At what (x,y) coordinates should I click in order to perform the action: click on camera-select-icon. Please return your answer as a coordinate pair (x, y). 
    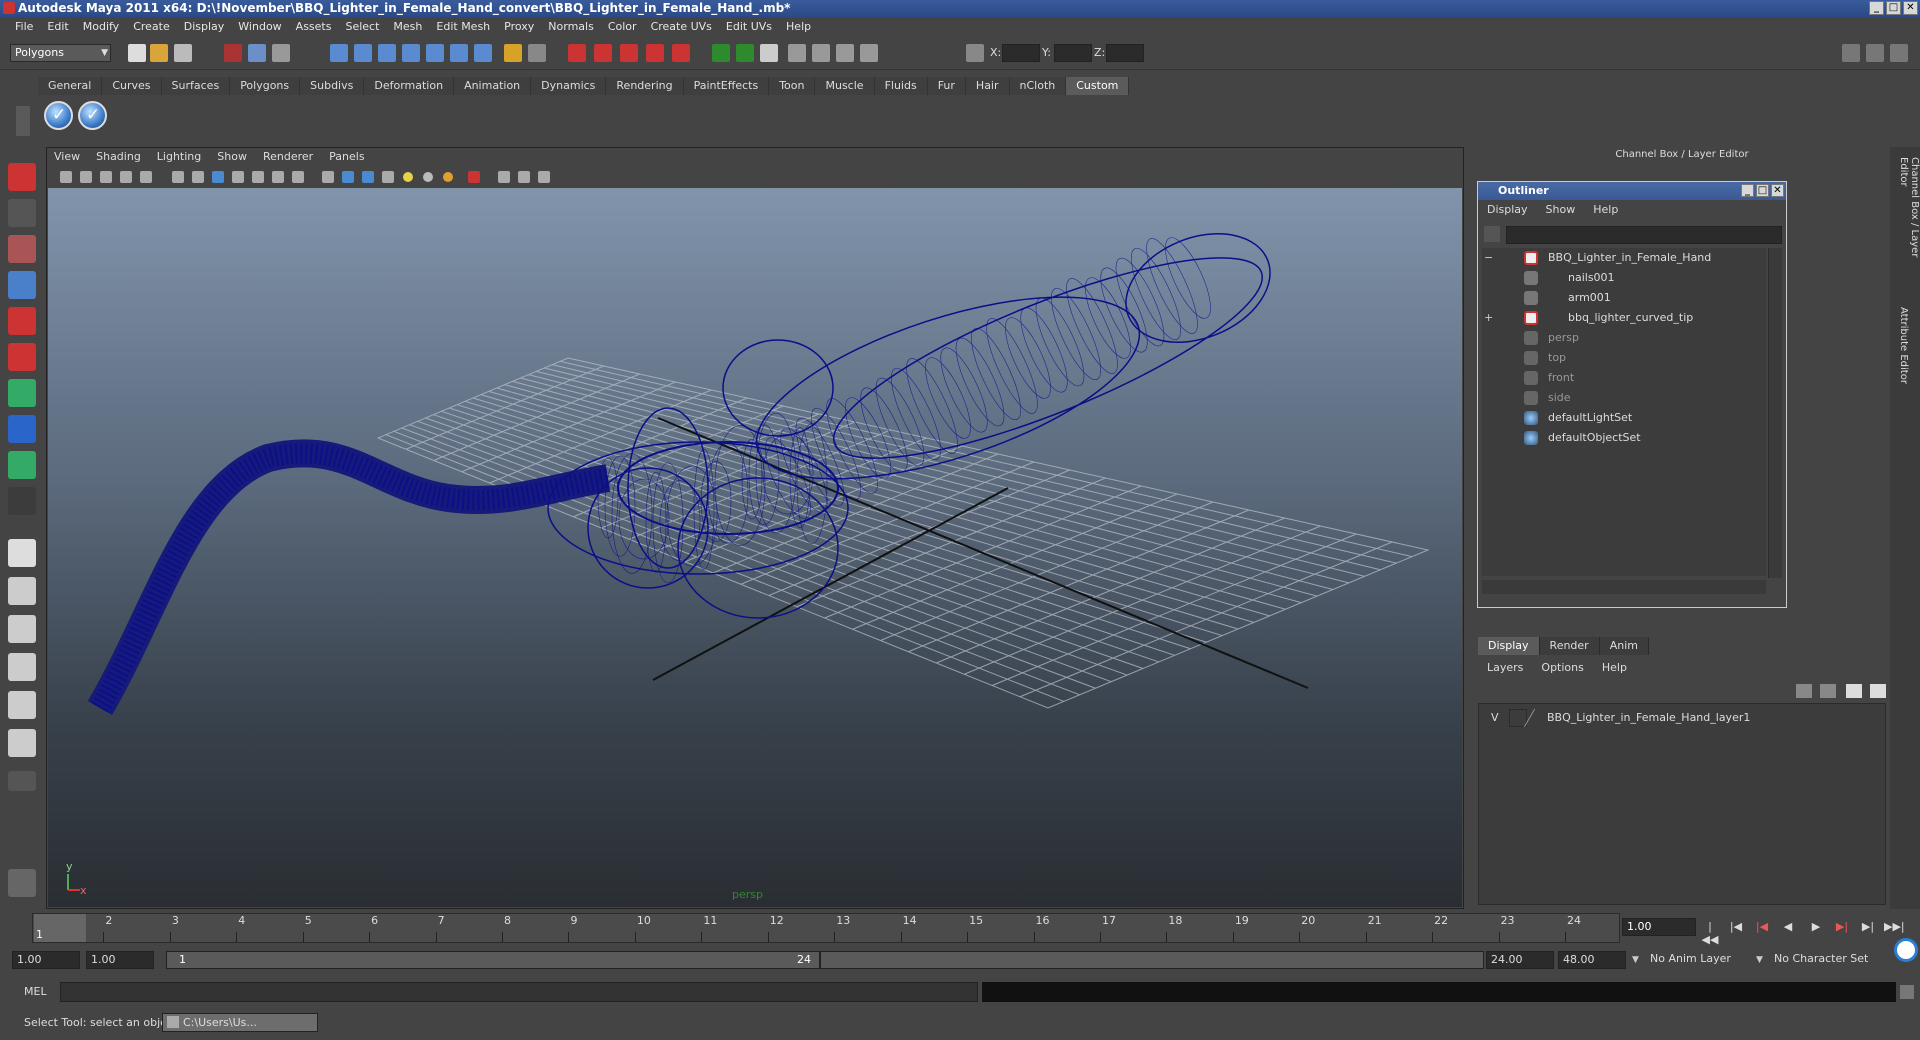
    Looking at the image, I should click on (66, 177).